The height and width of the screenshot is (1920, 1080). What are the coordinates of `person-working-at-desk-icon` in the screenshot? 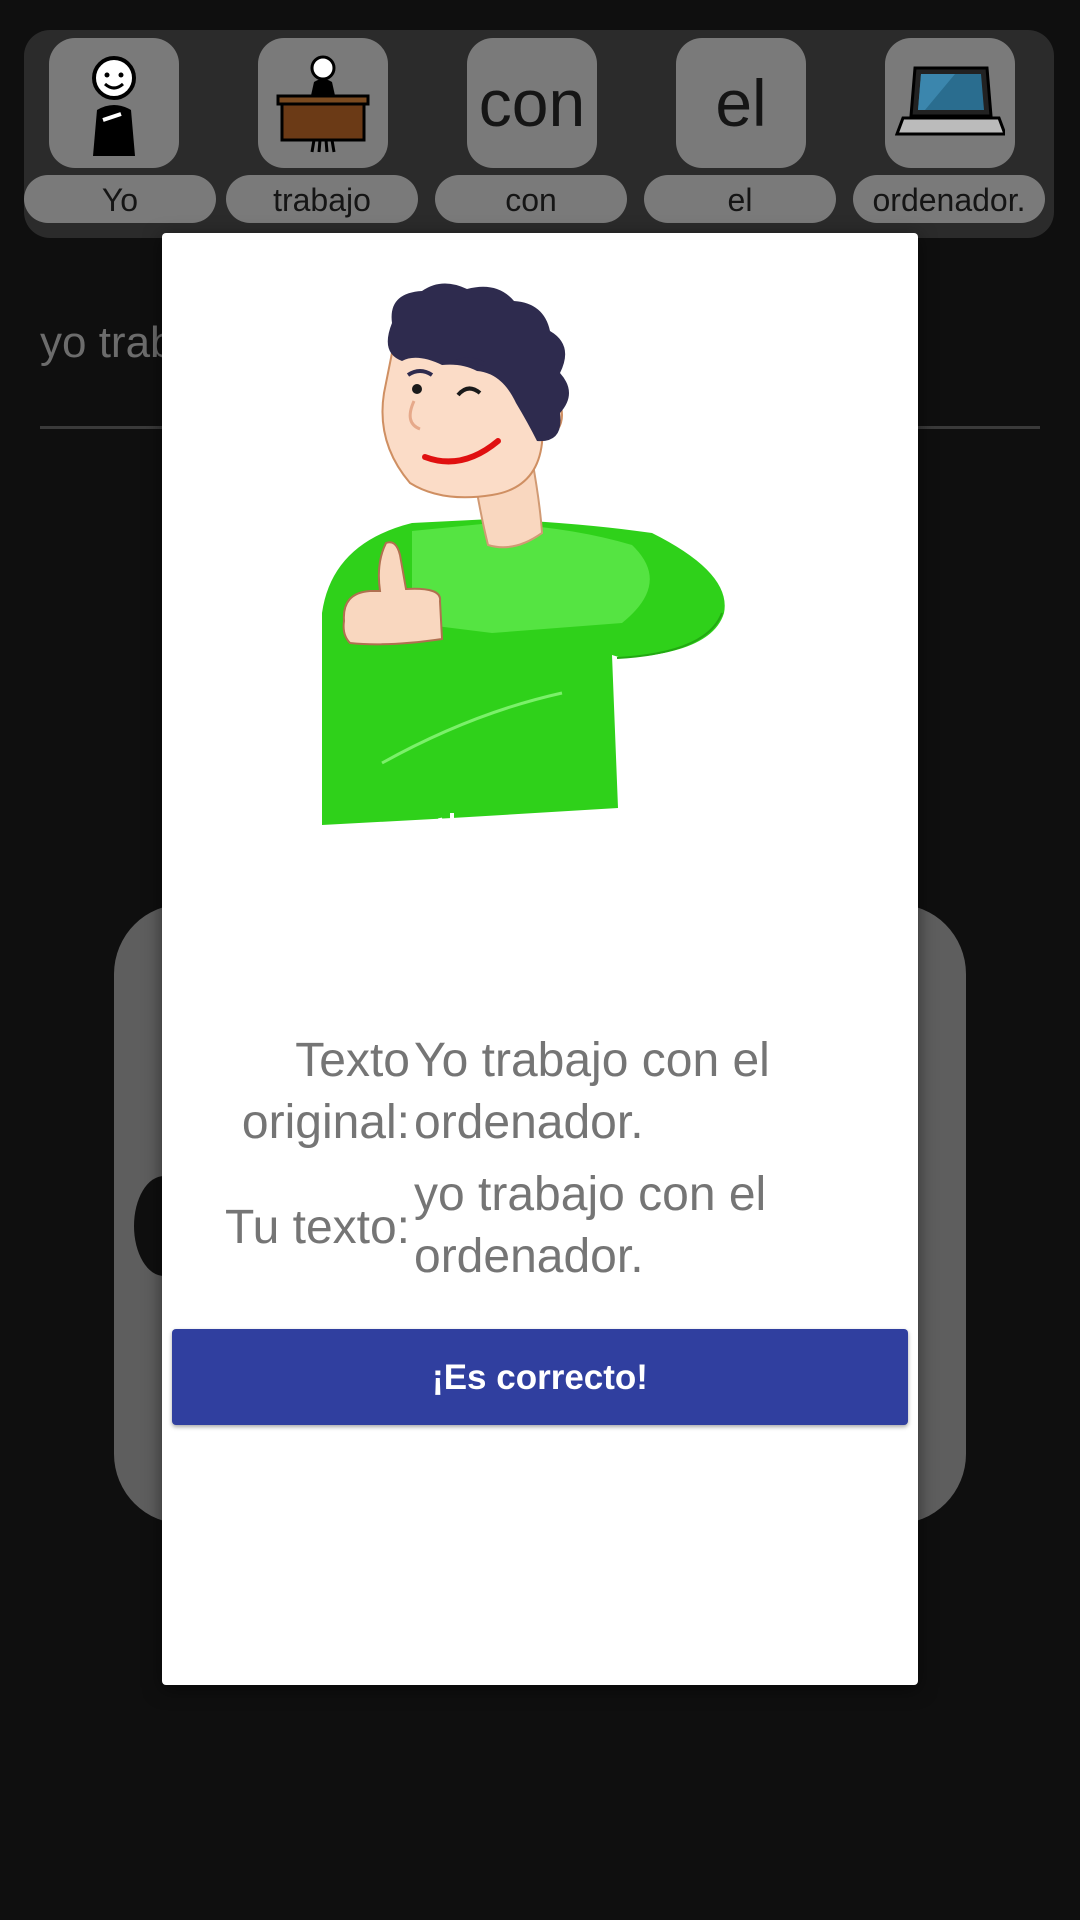 It's located at (323, 104).